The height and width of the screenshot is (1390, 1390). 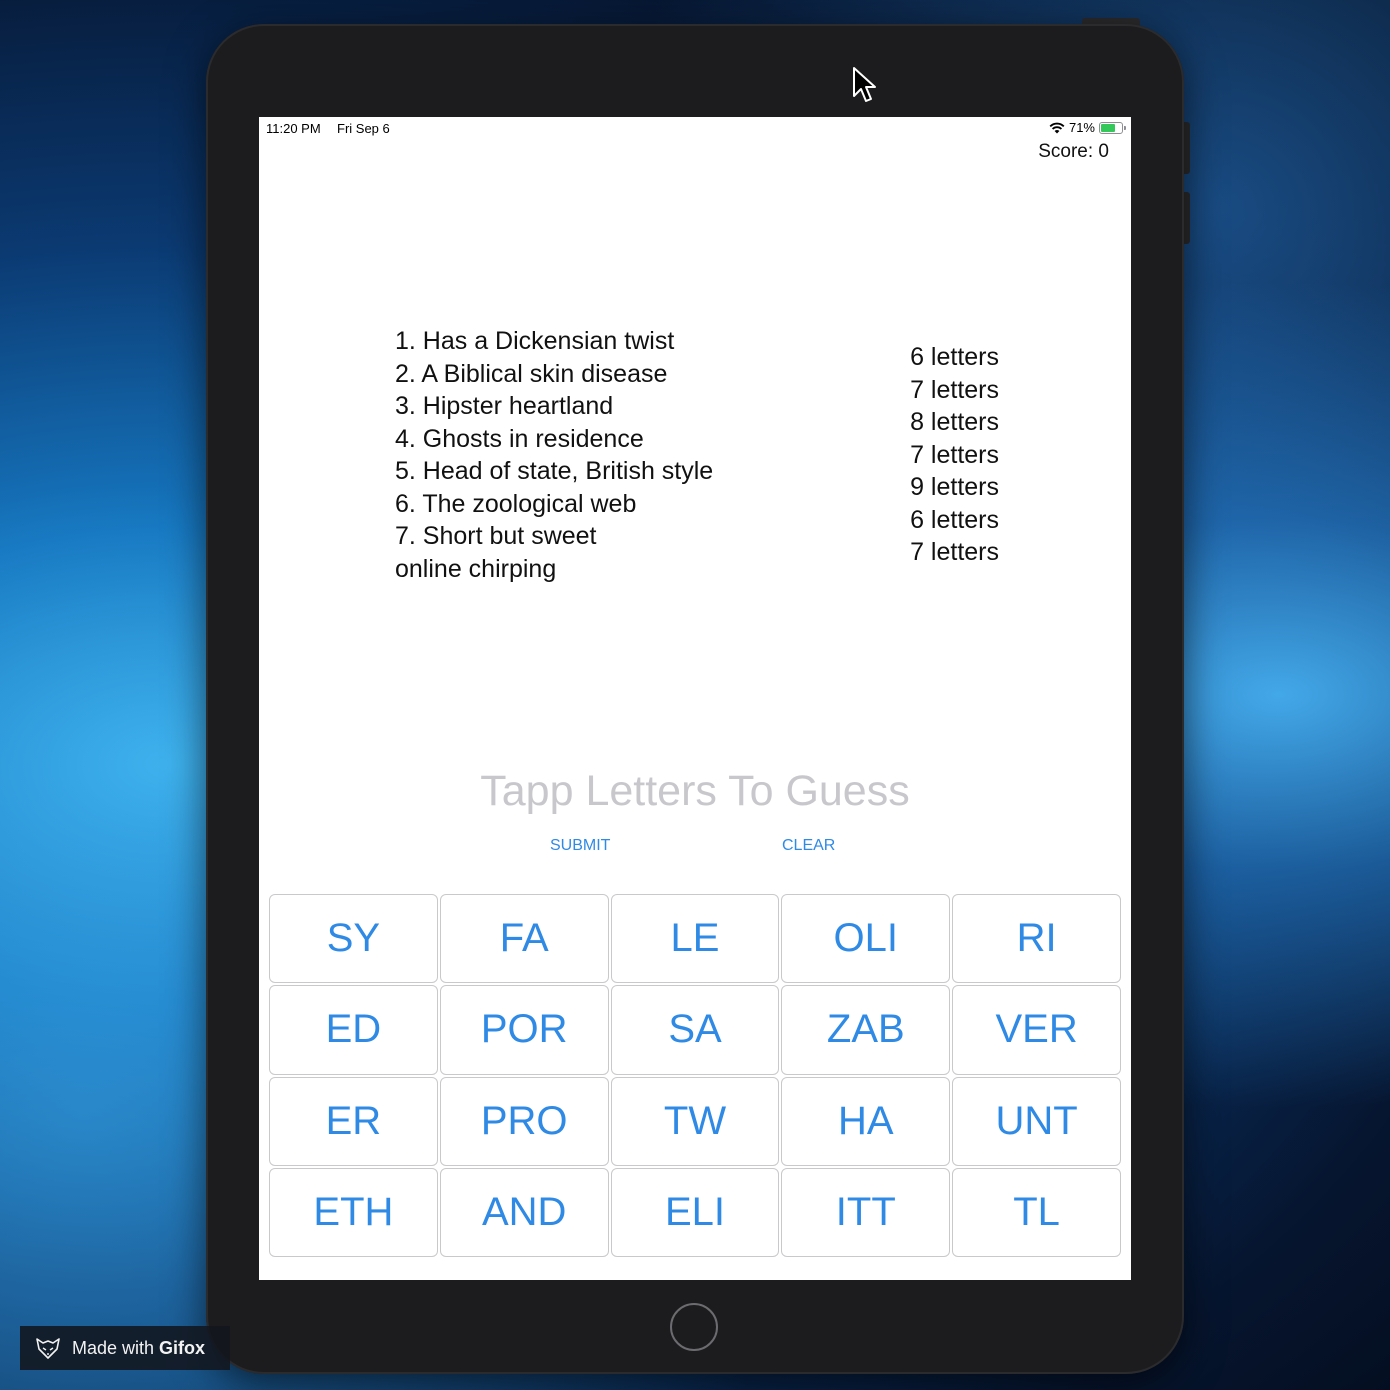 What do you see at coordinates (496, 536) in the screenshot?
I see `clue-item: 7. Short but sweet` at bounding box center [496, 536].